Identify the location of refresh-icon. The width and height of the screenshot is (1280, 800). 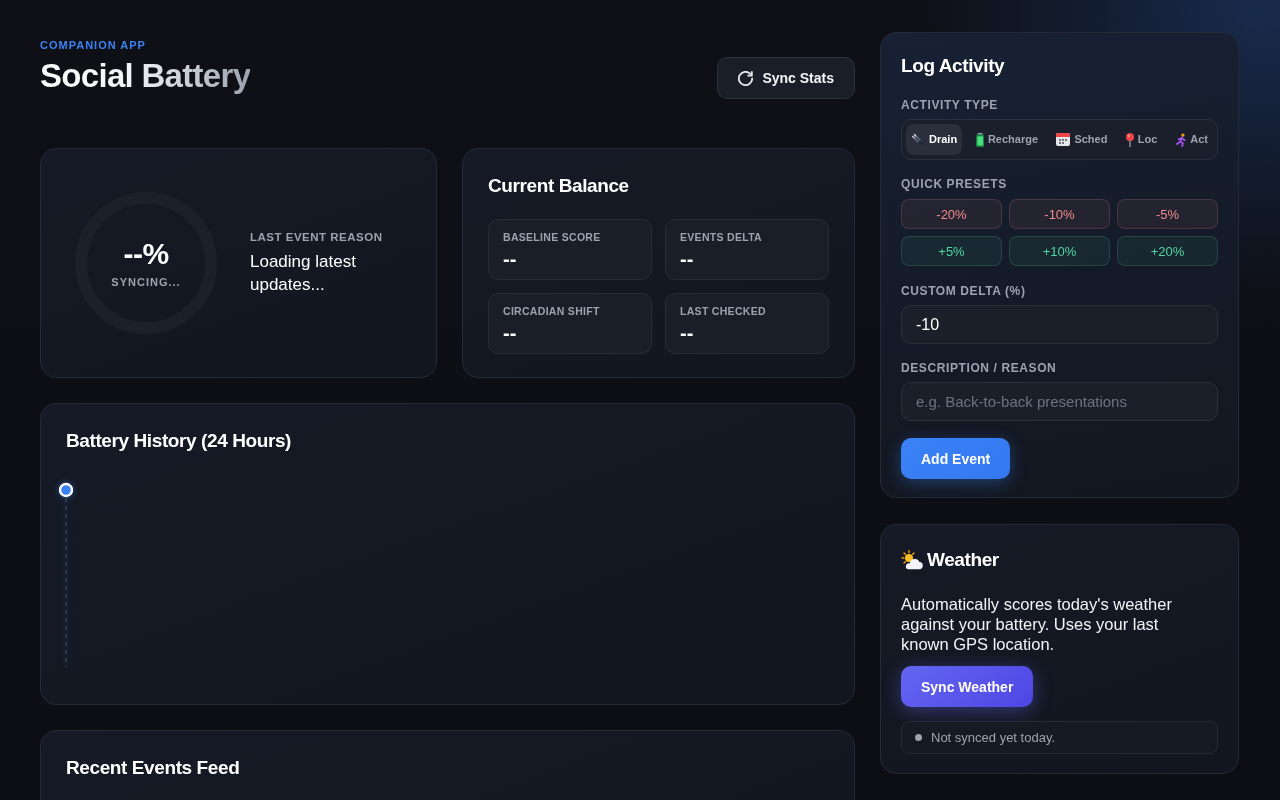
(746, 78).